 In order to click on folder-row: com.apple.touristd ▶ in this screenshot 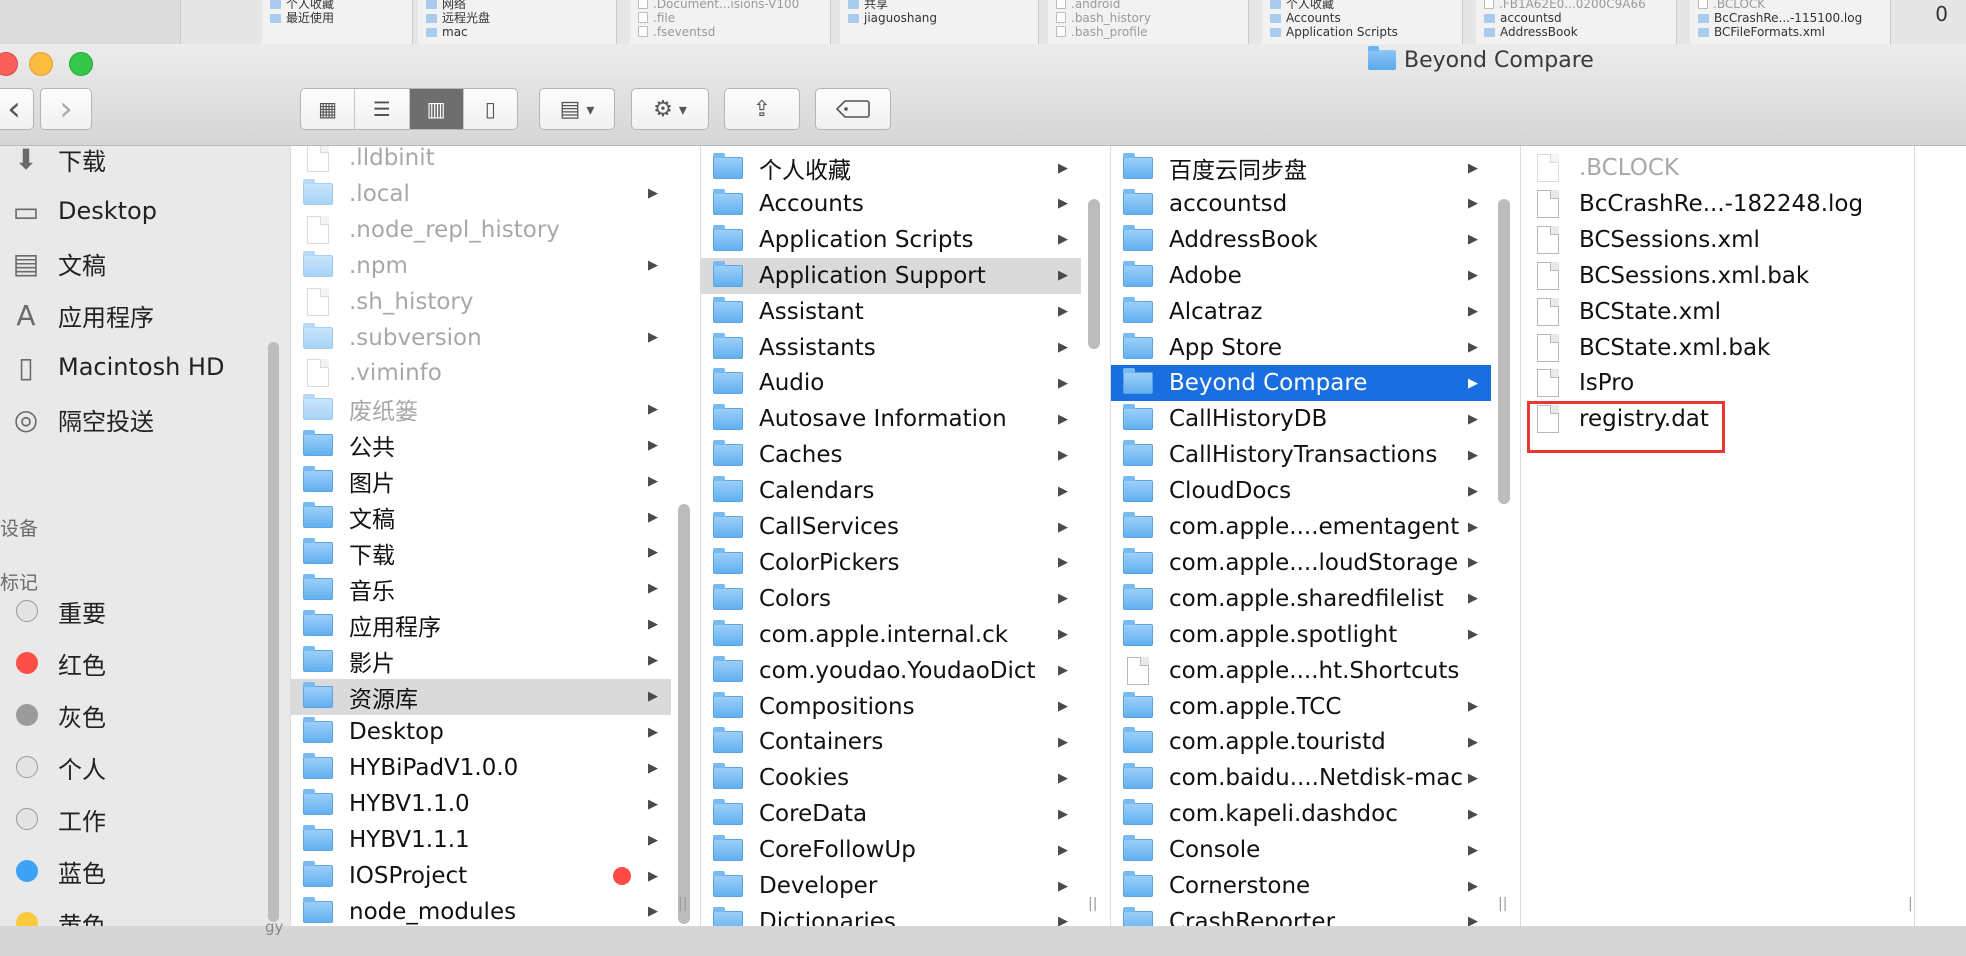, I will do `click(1301, 742)`.